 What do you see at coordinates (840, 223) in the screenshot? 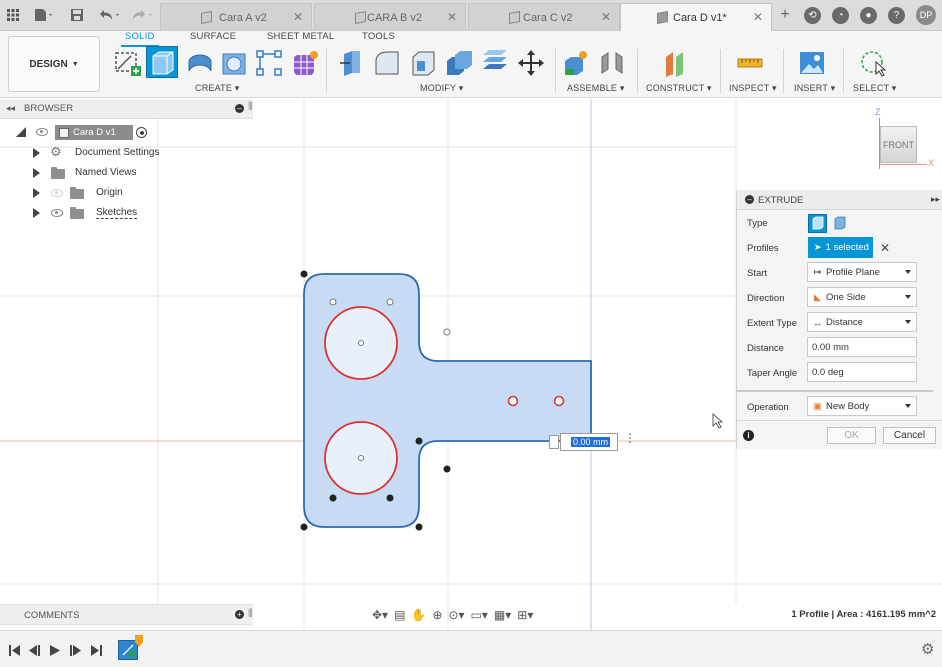
I see `type-thin-button` at bounding box center [840, 223].